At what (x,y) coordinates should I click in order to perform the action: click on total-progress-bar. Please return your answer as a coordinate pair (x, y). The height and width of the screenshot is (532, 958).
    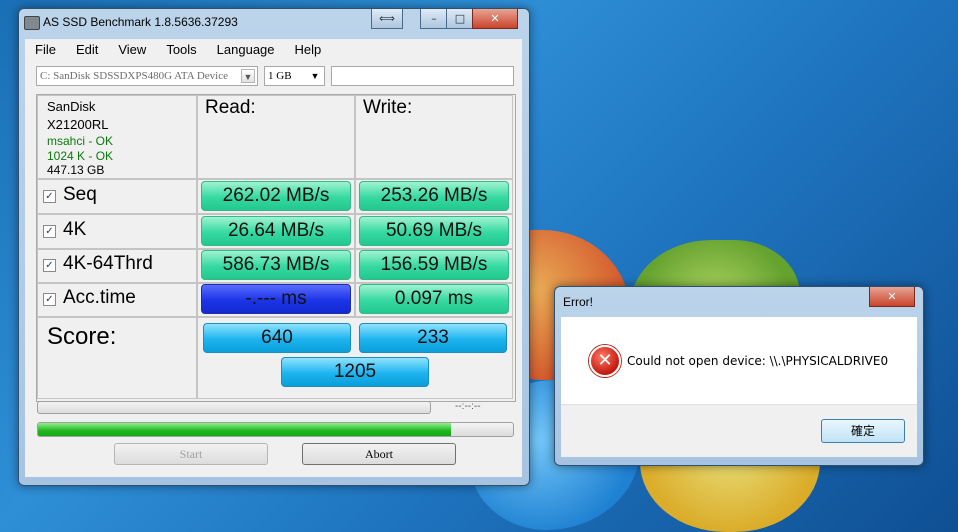
    Looking at the image, I should click on (275, 429).